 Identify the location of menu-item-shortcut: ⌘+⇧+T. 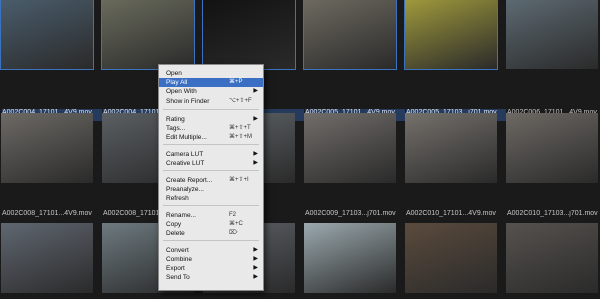
(240, 128).